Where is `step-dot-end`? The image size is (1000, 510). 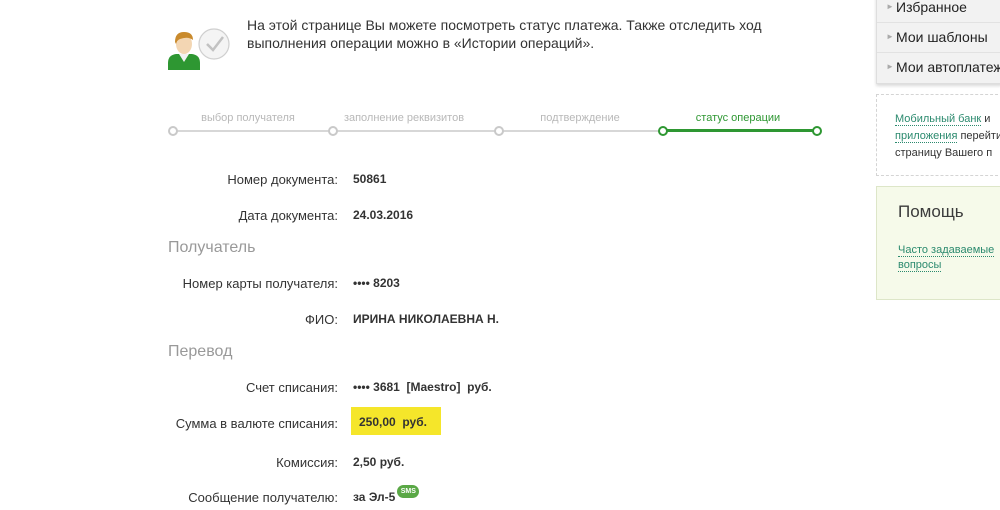
step-dot-end is located at coordinates (817, 131).